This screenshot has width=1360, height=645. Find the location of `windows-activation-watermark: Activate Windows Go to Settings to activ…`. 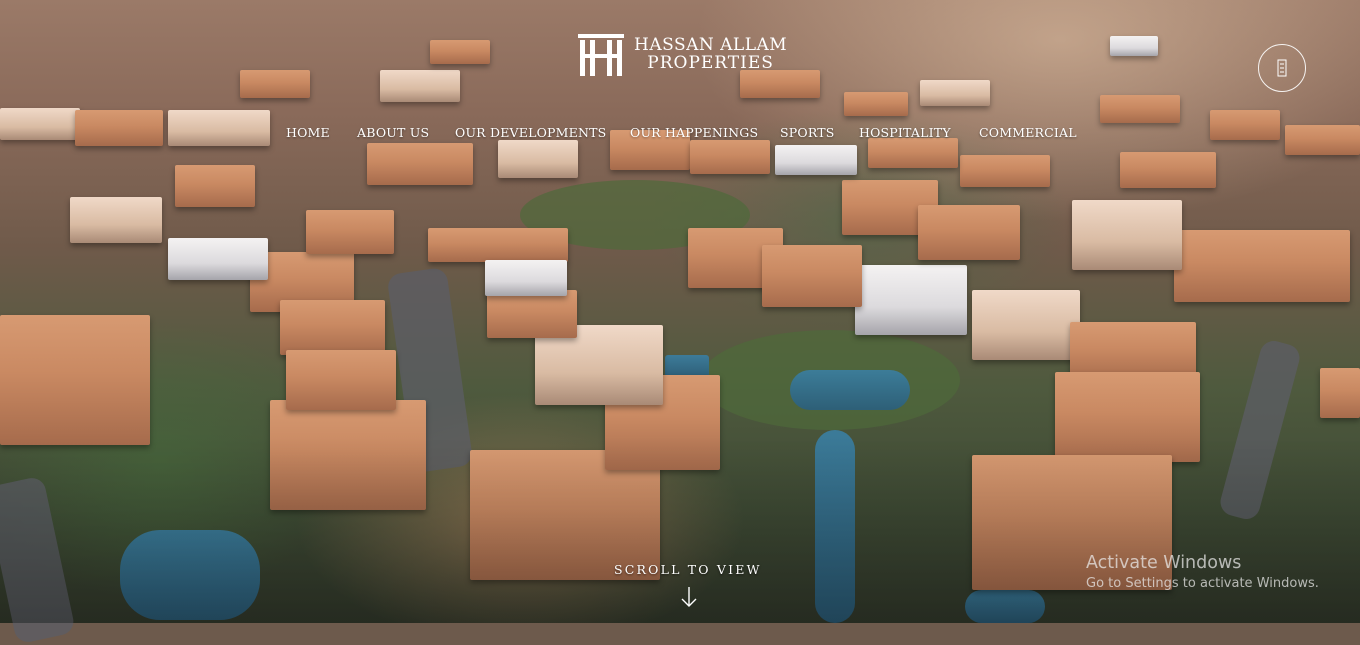

windows-activation-watermark: Activate Windows Go to Settings to activ… is located at coordinates (1202, 572).